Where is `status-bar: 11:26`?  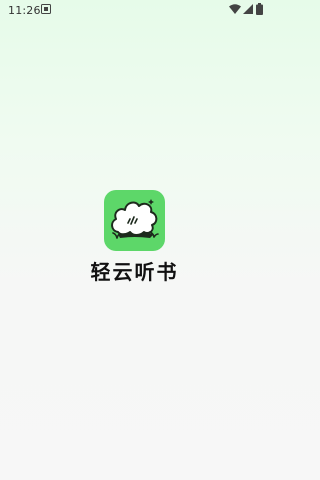
status-bar: 11:26 is located at coordinates (134, 11).